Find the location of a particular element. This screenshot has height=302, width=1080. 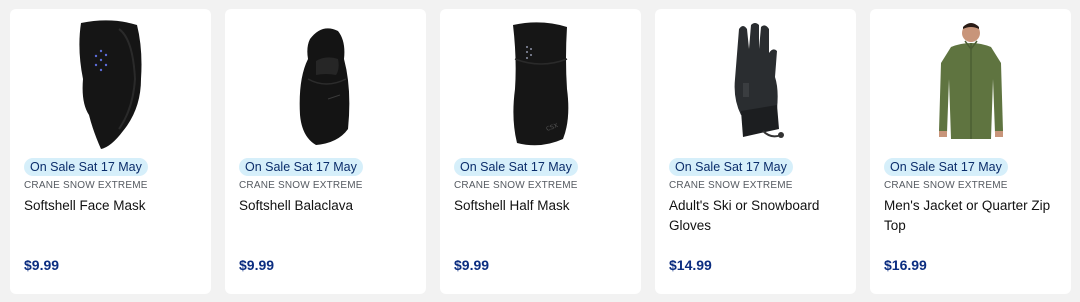

product-title: Adult's Ski or Snowboard Gloves is located at coordinates (759, 216).